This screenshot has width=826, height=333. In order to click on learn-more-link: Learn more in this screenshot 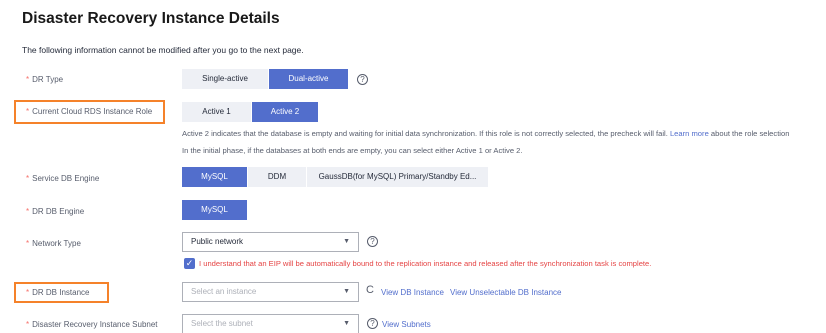, I will do `click(689, 133)`.